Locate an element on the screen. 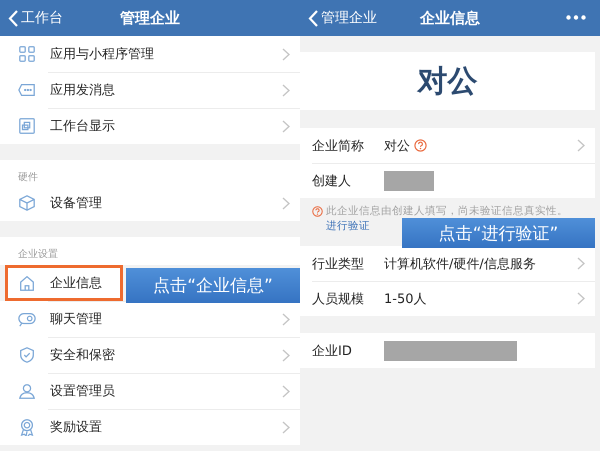  menu-item: 应用发消息 is located at coordinates (150, 90).